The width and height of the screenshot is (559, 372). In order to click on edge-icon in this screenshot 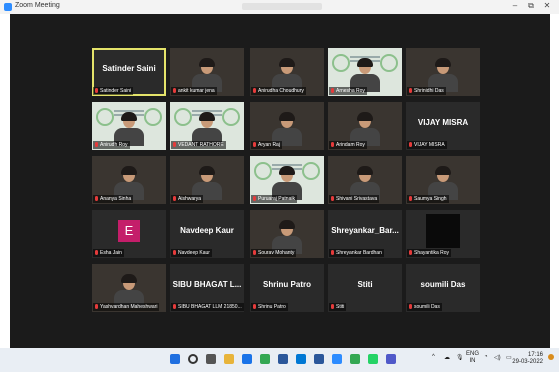, I will do `click(247, 359)`.